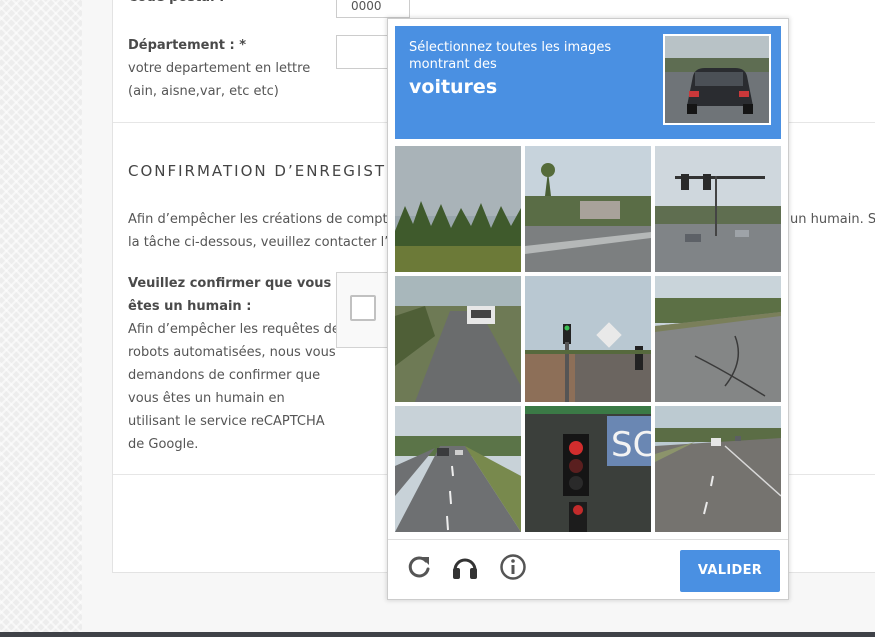 The image size is (875, 637). I want to click on confirm-human-label: êtes un humain :, so click(190, 306).